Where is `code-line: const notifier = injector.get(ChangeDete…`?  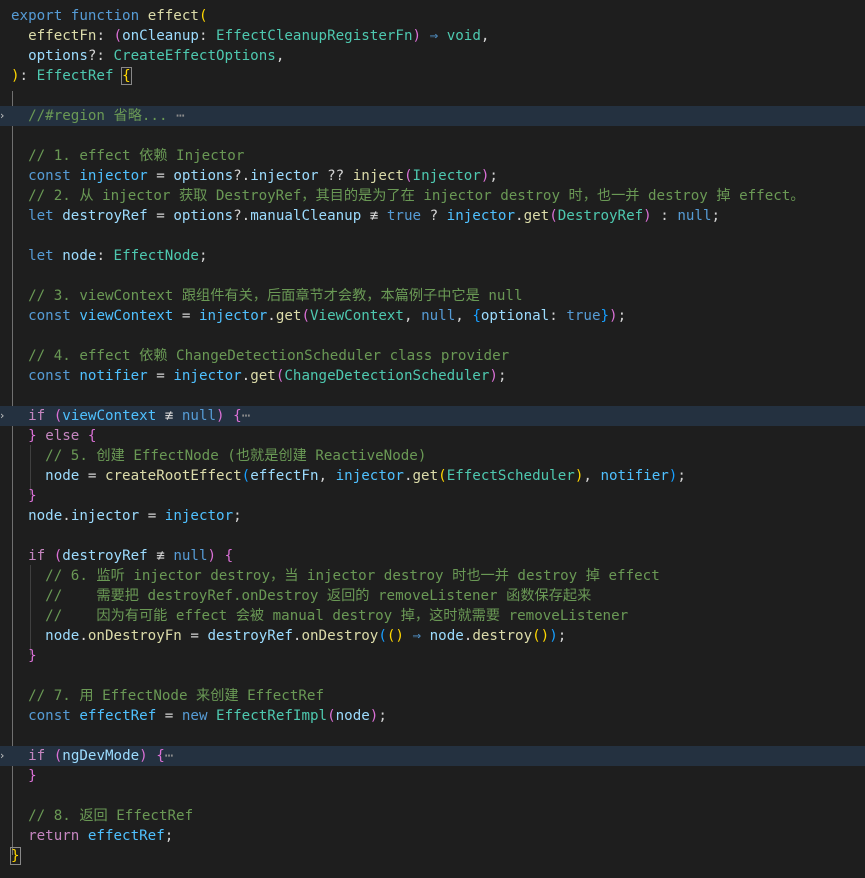 code-line: const notifier = injector.get(ChangeDete… is located at coordinates (432, 376).